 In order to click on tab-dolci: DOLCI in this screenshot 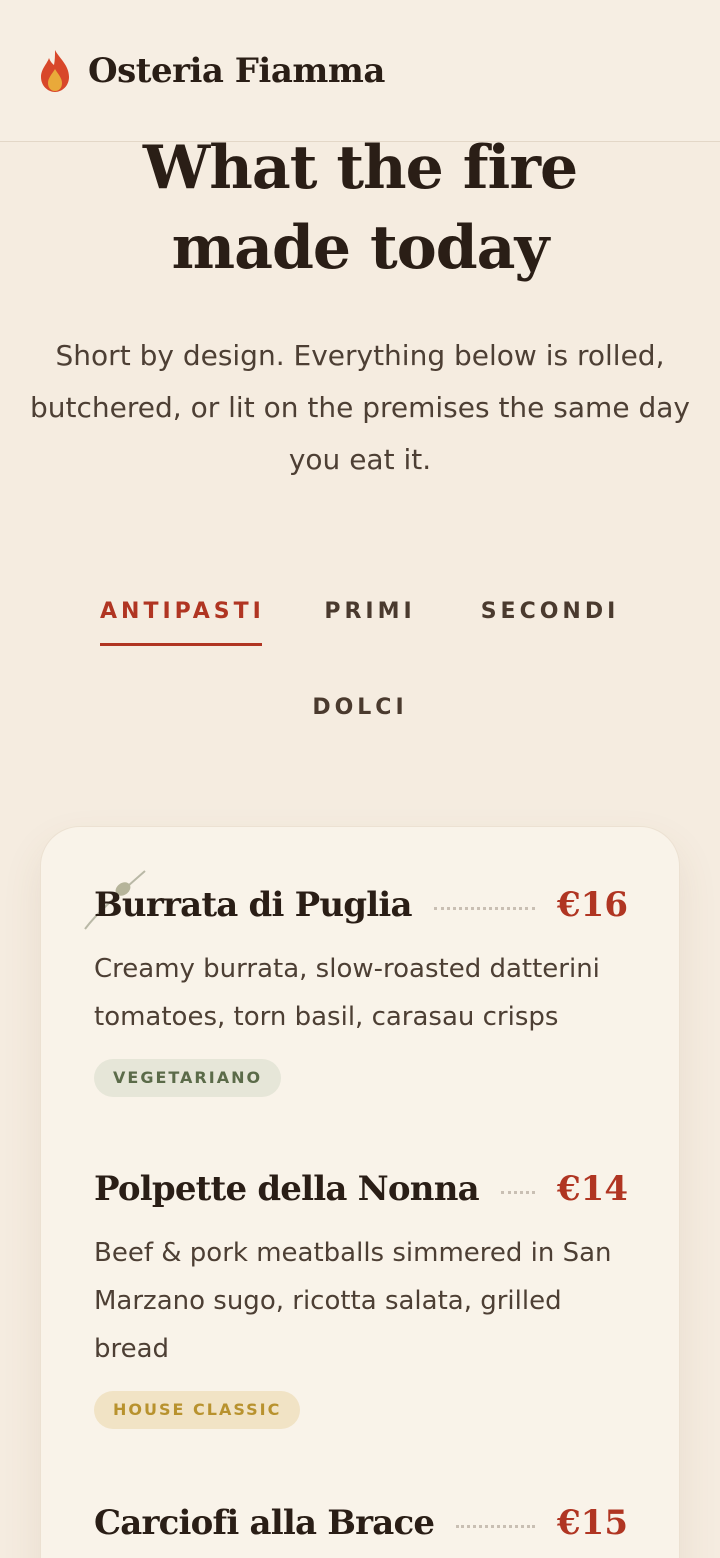, I will do `click(360, 710)`.